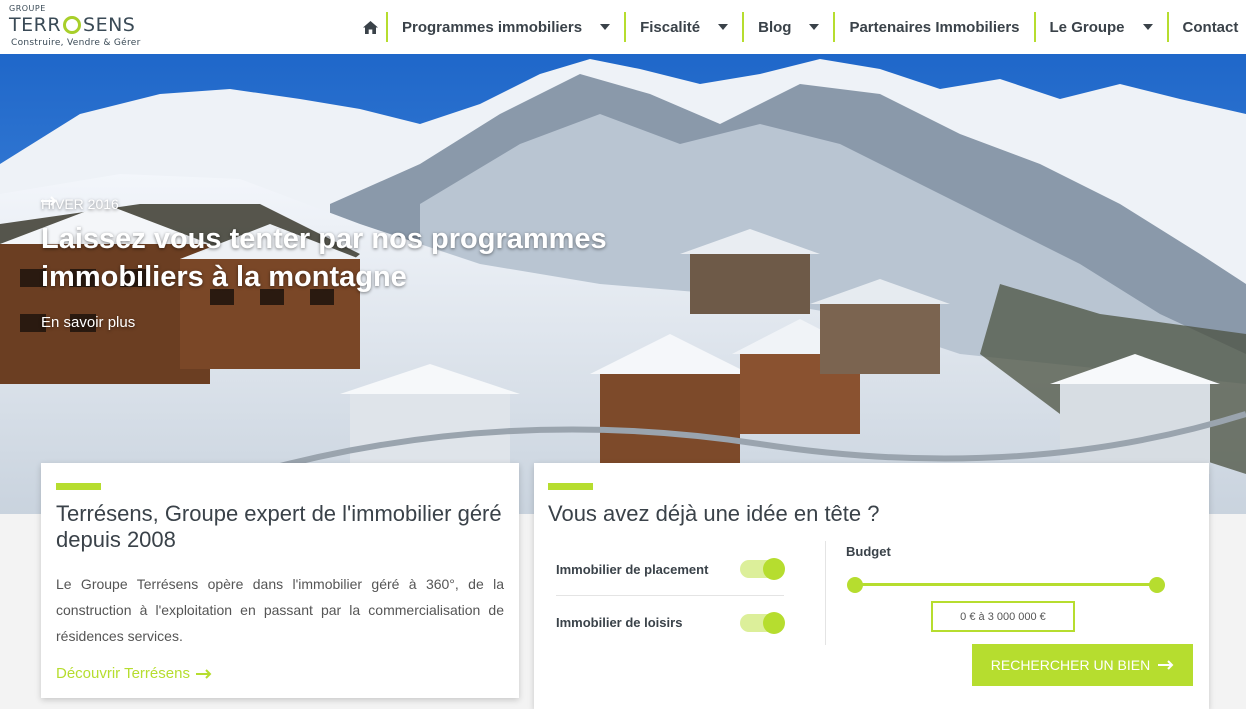 The height and width of the screenshot is (709, 1246). What do you see at coordinates (1070, 665) in the screenshot?
I see `search-button-label: RECHERCHER UN BIEN` at bounding box center [1070, 665].